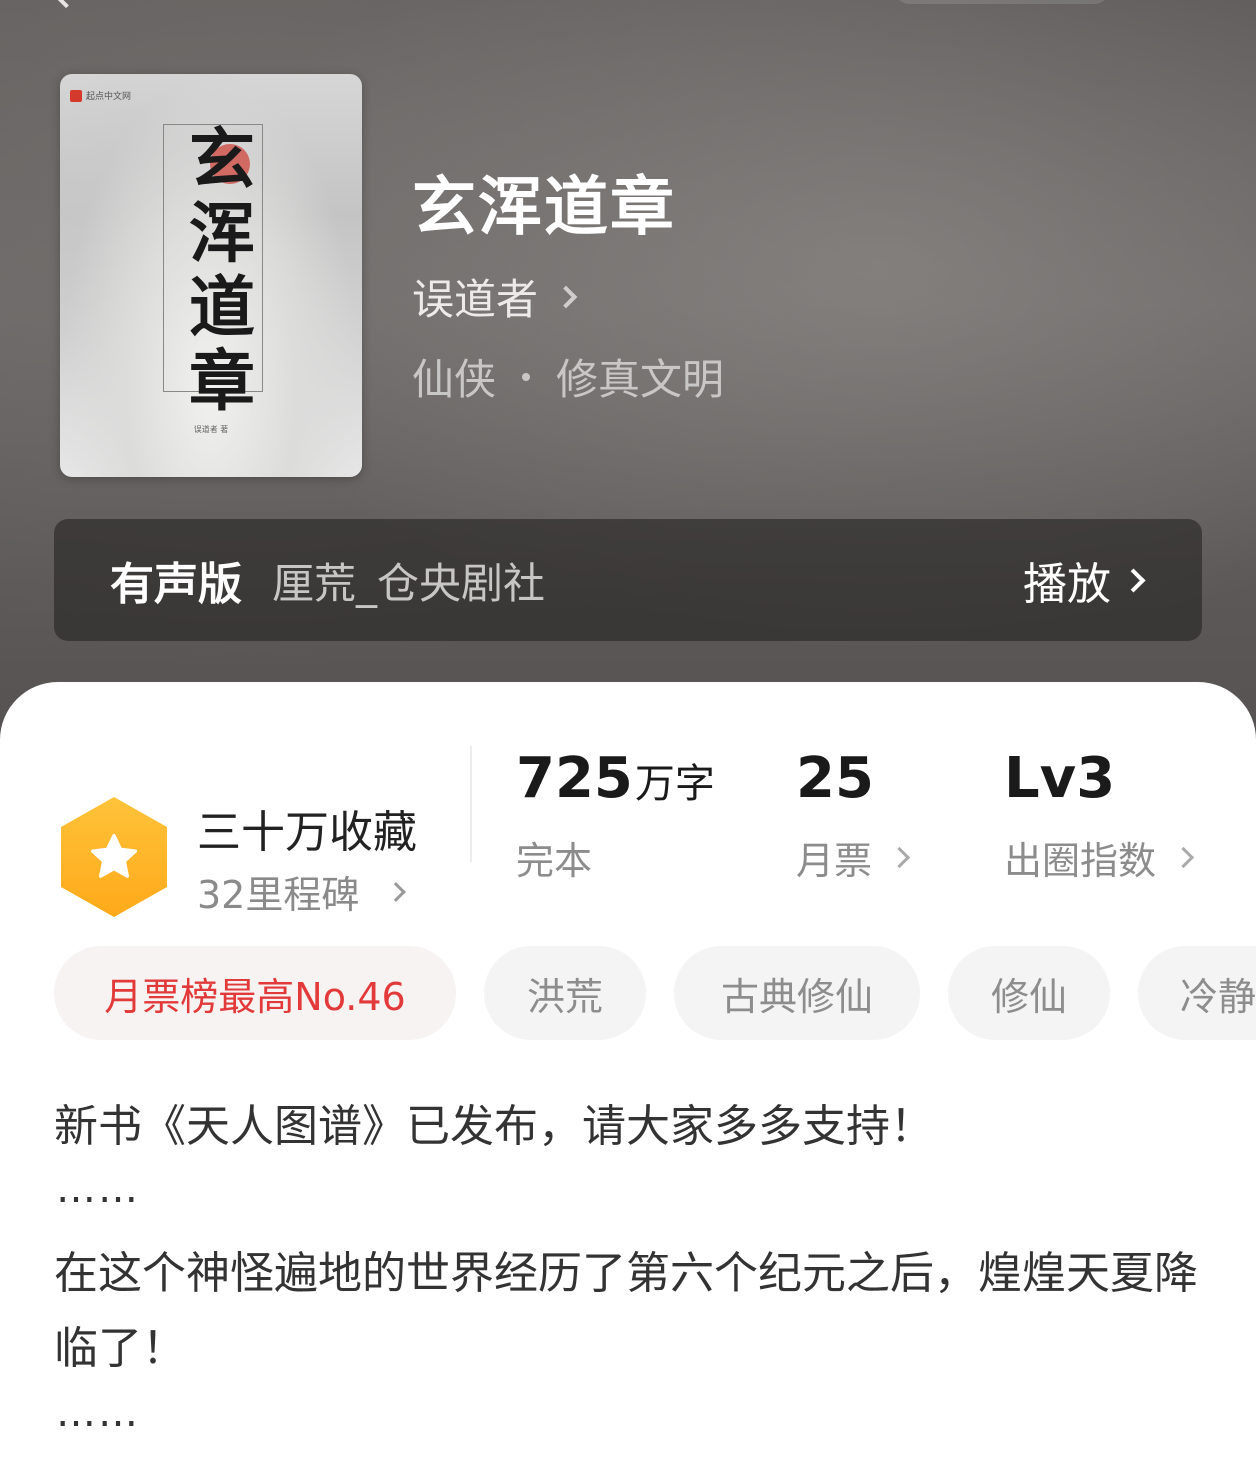 This screenshot has height=1467, width=1256. What do you see at coordinates (109, 97) in the screenshot?
I see `cover-publisher-mark: 起点中文网` at bounding box center [109, 97].